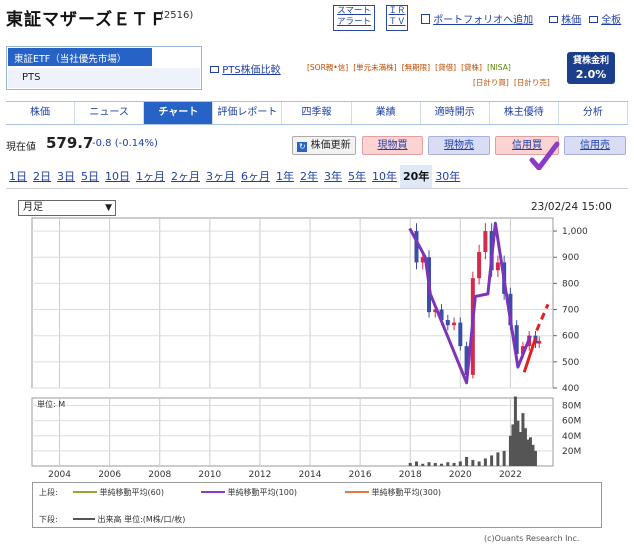 The image size is (634, 558). I want to click on ma60-swatch, so click(85, 492).